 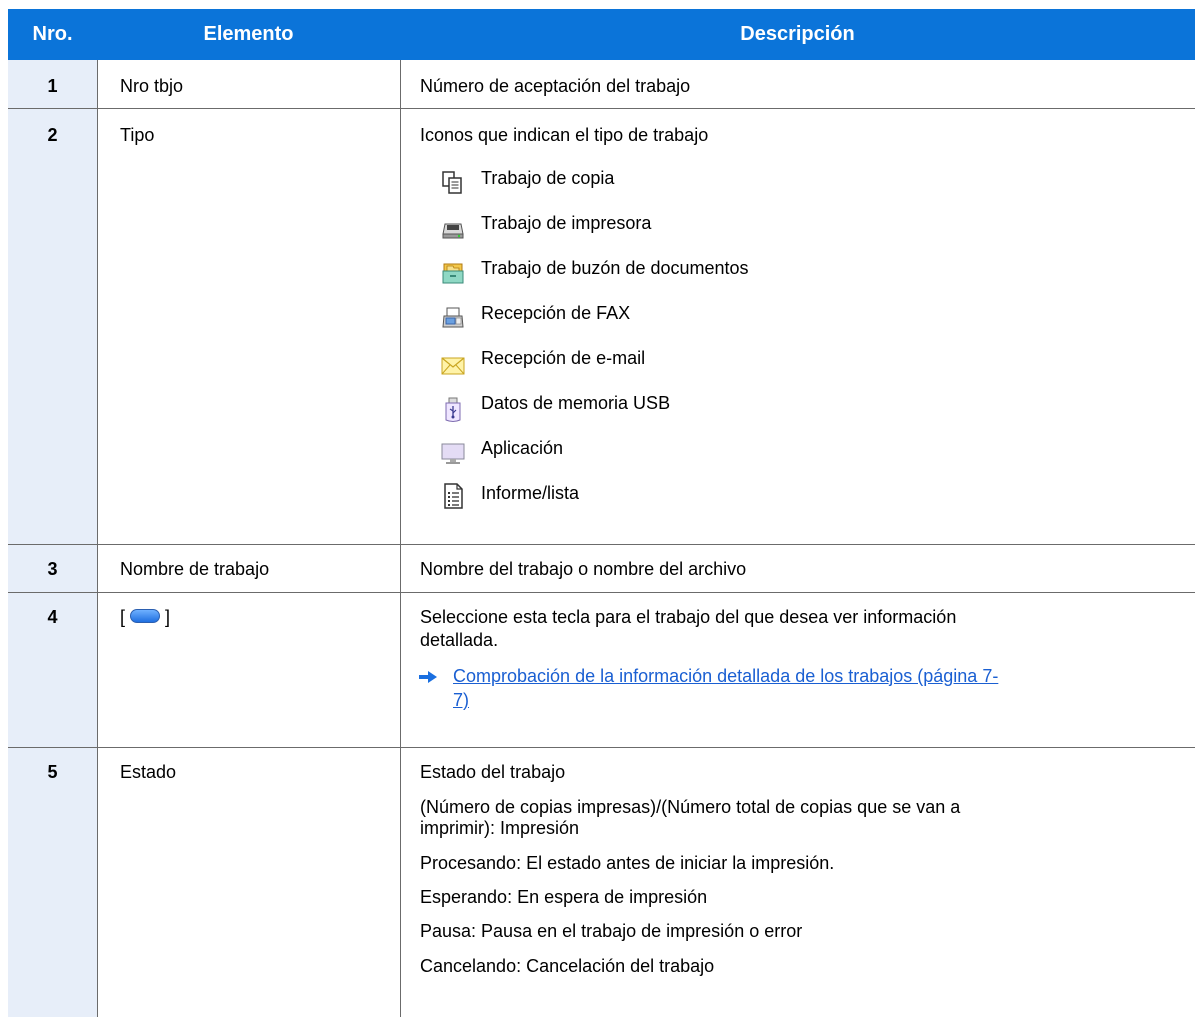 I want to click on icon-label: Aplicación, so click(x=522, y=448).